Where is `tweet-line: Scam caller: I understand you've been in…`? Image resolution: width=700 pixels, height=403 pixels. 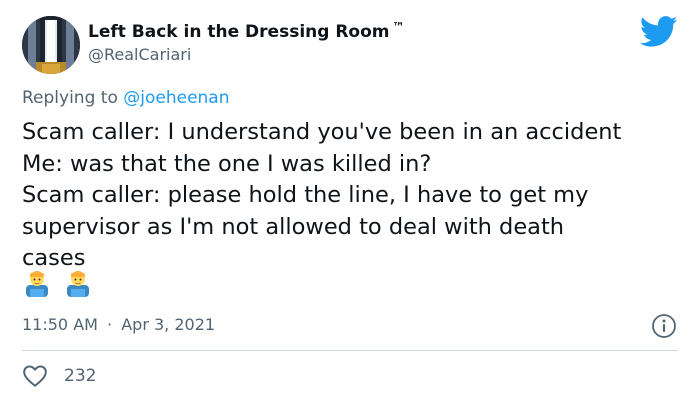
tweet-line: Scam caller: I understand you've been in… is located at coordinates (322, 132).